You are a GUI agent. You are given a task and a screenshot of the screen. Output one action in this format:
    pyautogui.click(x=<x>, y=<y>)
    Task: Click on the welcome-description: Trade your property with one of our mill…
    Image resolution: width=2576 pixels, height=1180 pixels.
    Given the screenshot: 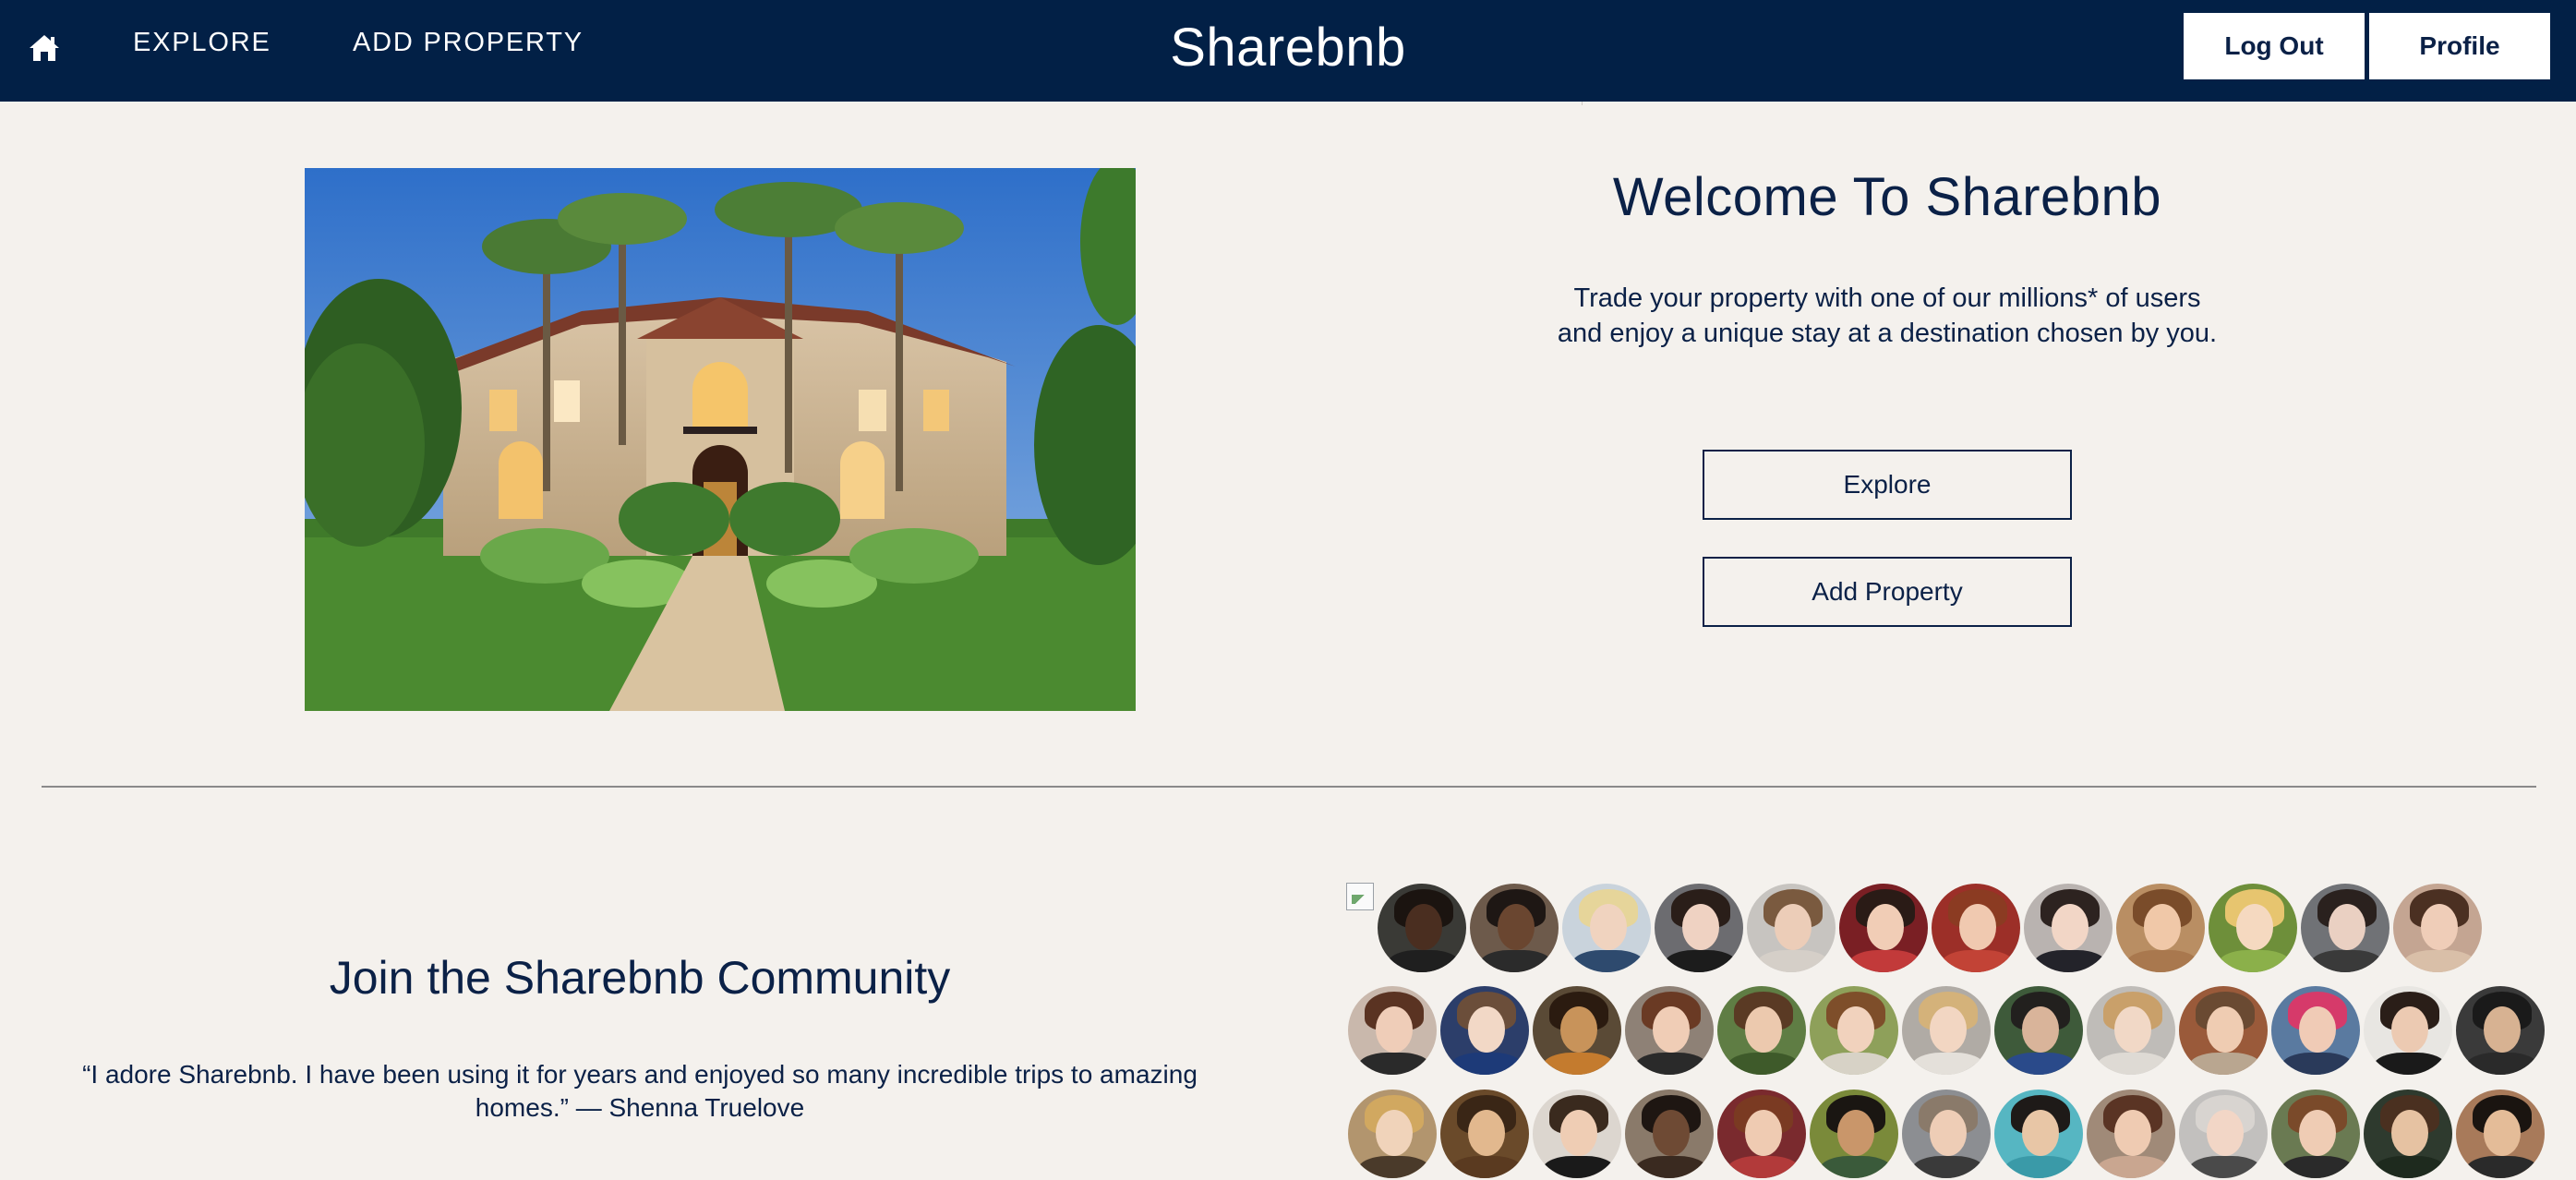 What is the action you would take?
    pyautogui.click(x=1887, y=315)
    